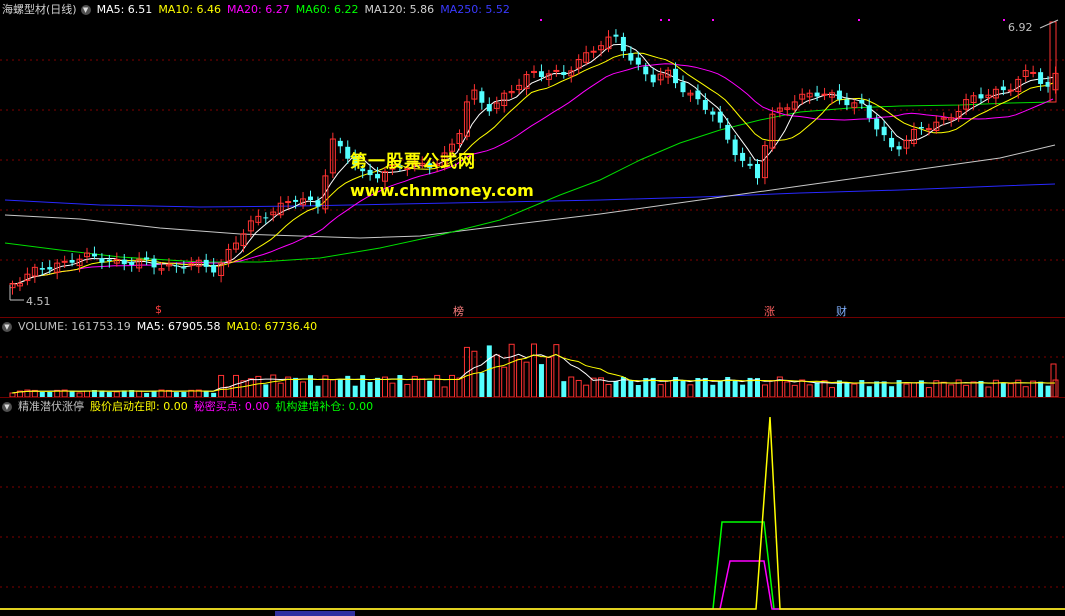 The width and height of the screenshot is (1065, 616). Describe the element at coordinates (413, 162) in the screenshot. I see `watermark-title: 第一股票公式网` at that location.